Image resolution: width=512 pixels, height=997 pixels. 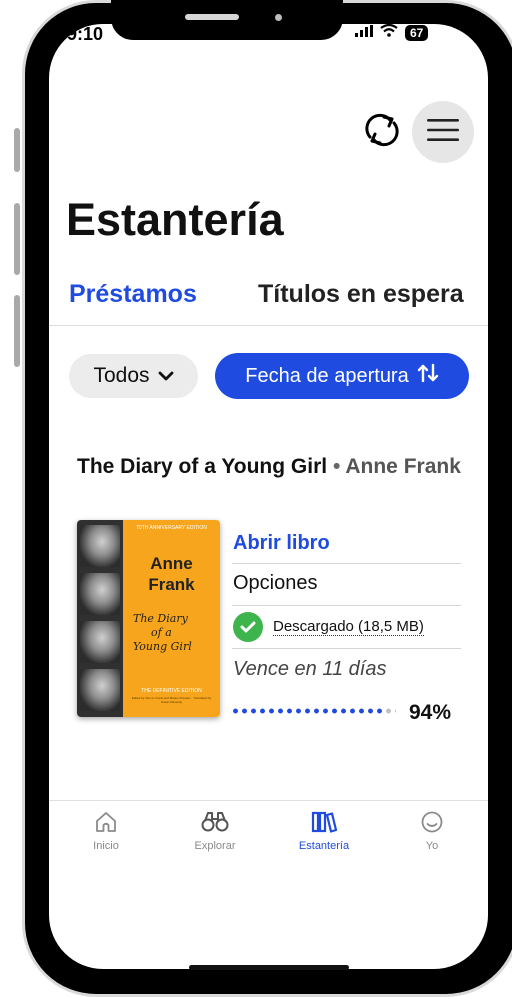 I want to click on cover-author-first: Anne, so click(x=171, y=563).